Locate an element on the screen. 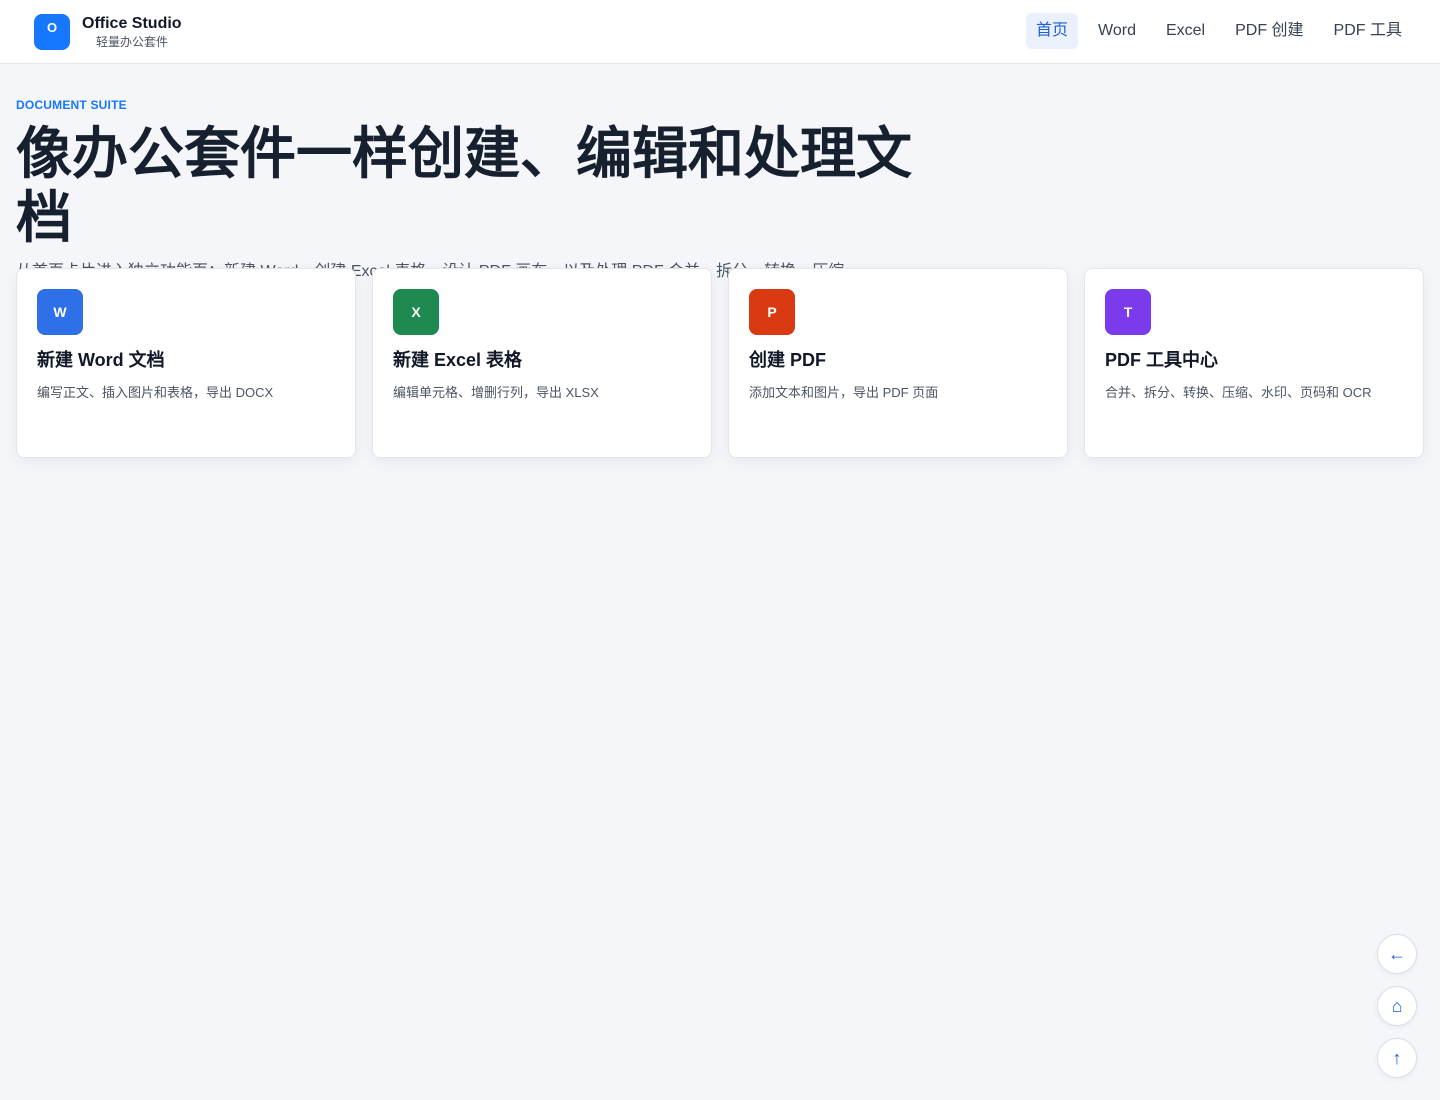  page-title: 像办公套件一样创建、编辑和处理文档 is located at coordinates (464, 185).